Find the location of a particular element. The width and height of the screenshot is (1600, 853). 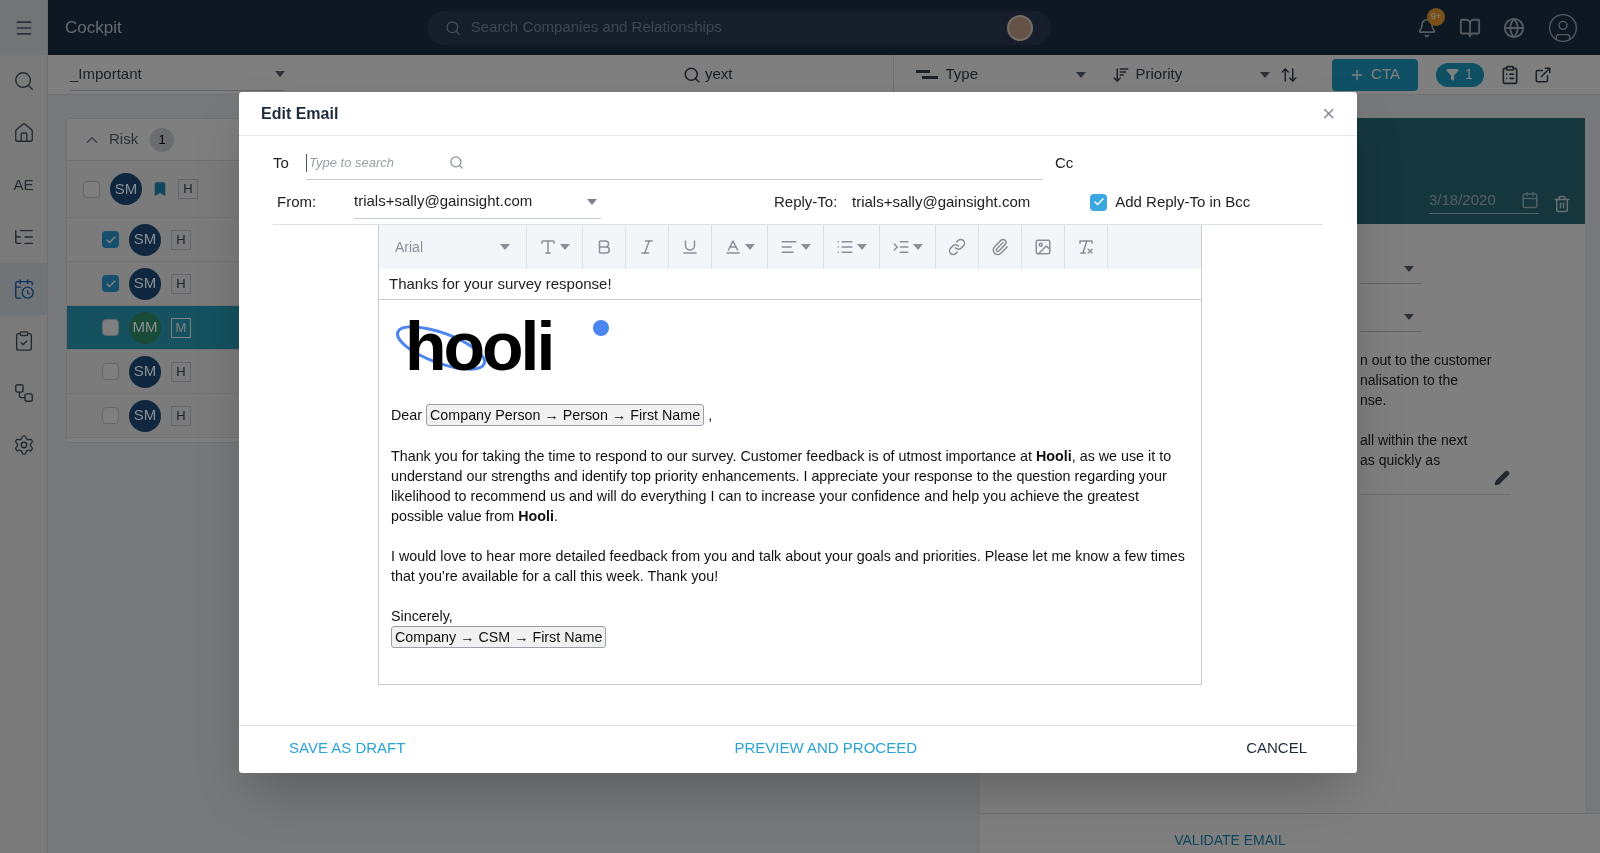

reply-to-value: trials+sally@gainsight.com is located at coordinates (941, 201).